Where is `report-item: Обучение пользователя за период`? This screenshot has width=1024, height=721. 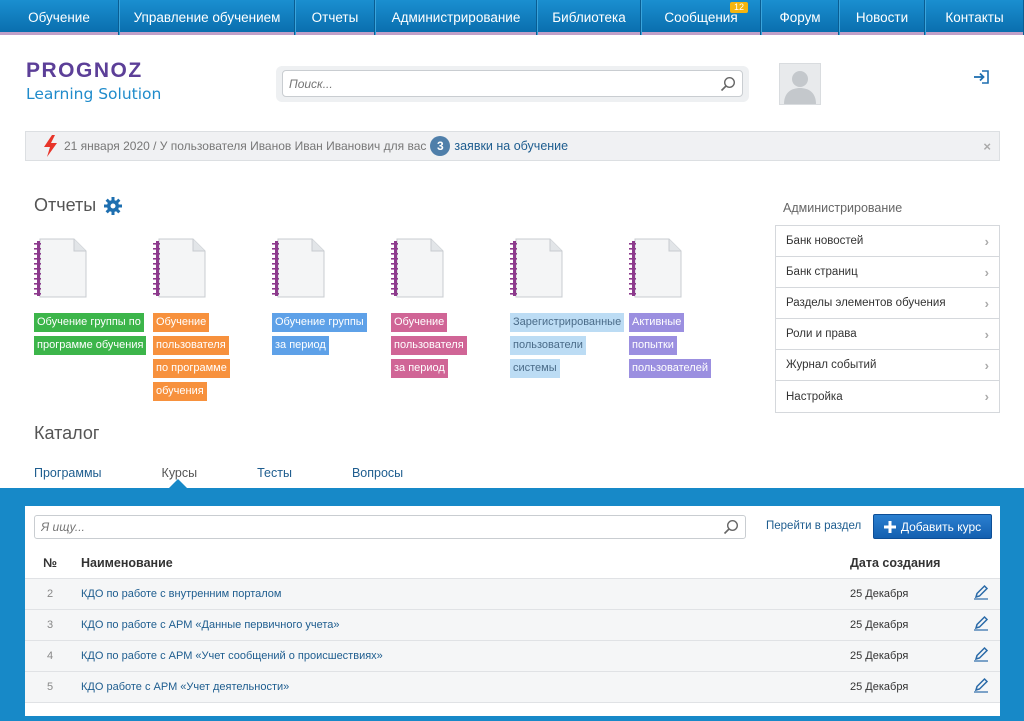
report-item: Обучение пользователя за период is located at coordinates (451, 310).